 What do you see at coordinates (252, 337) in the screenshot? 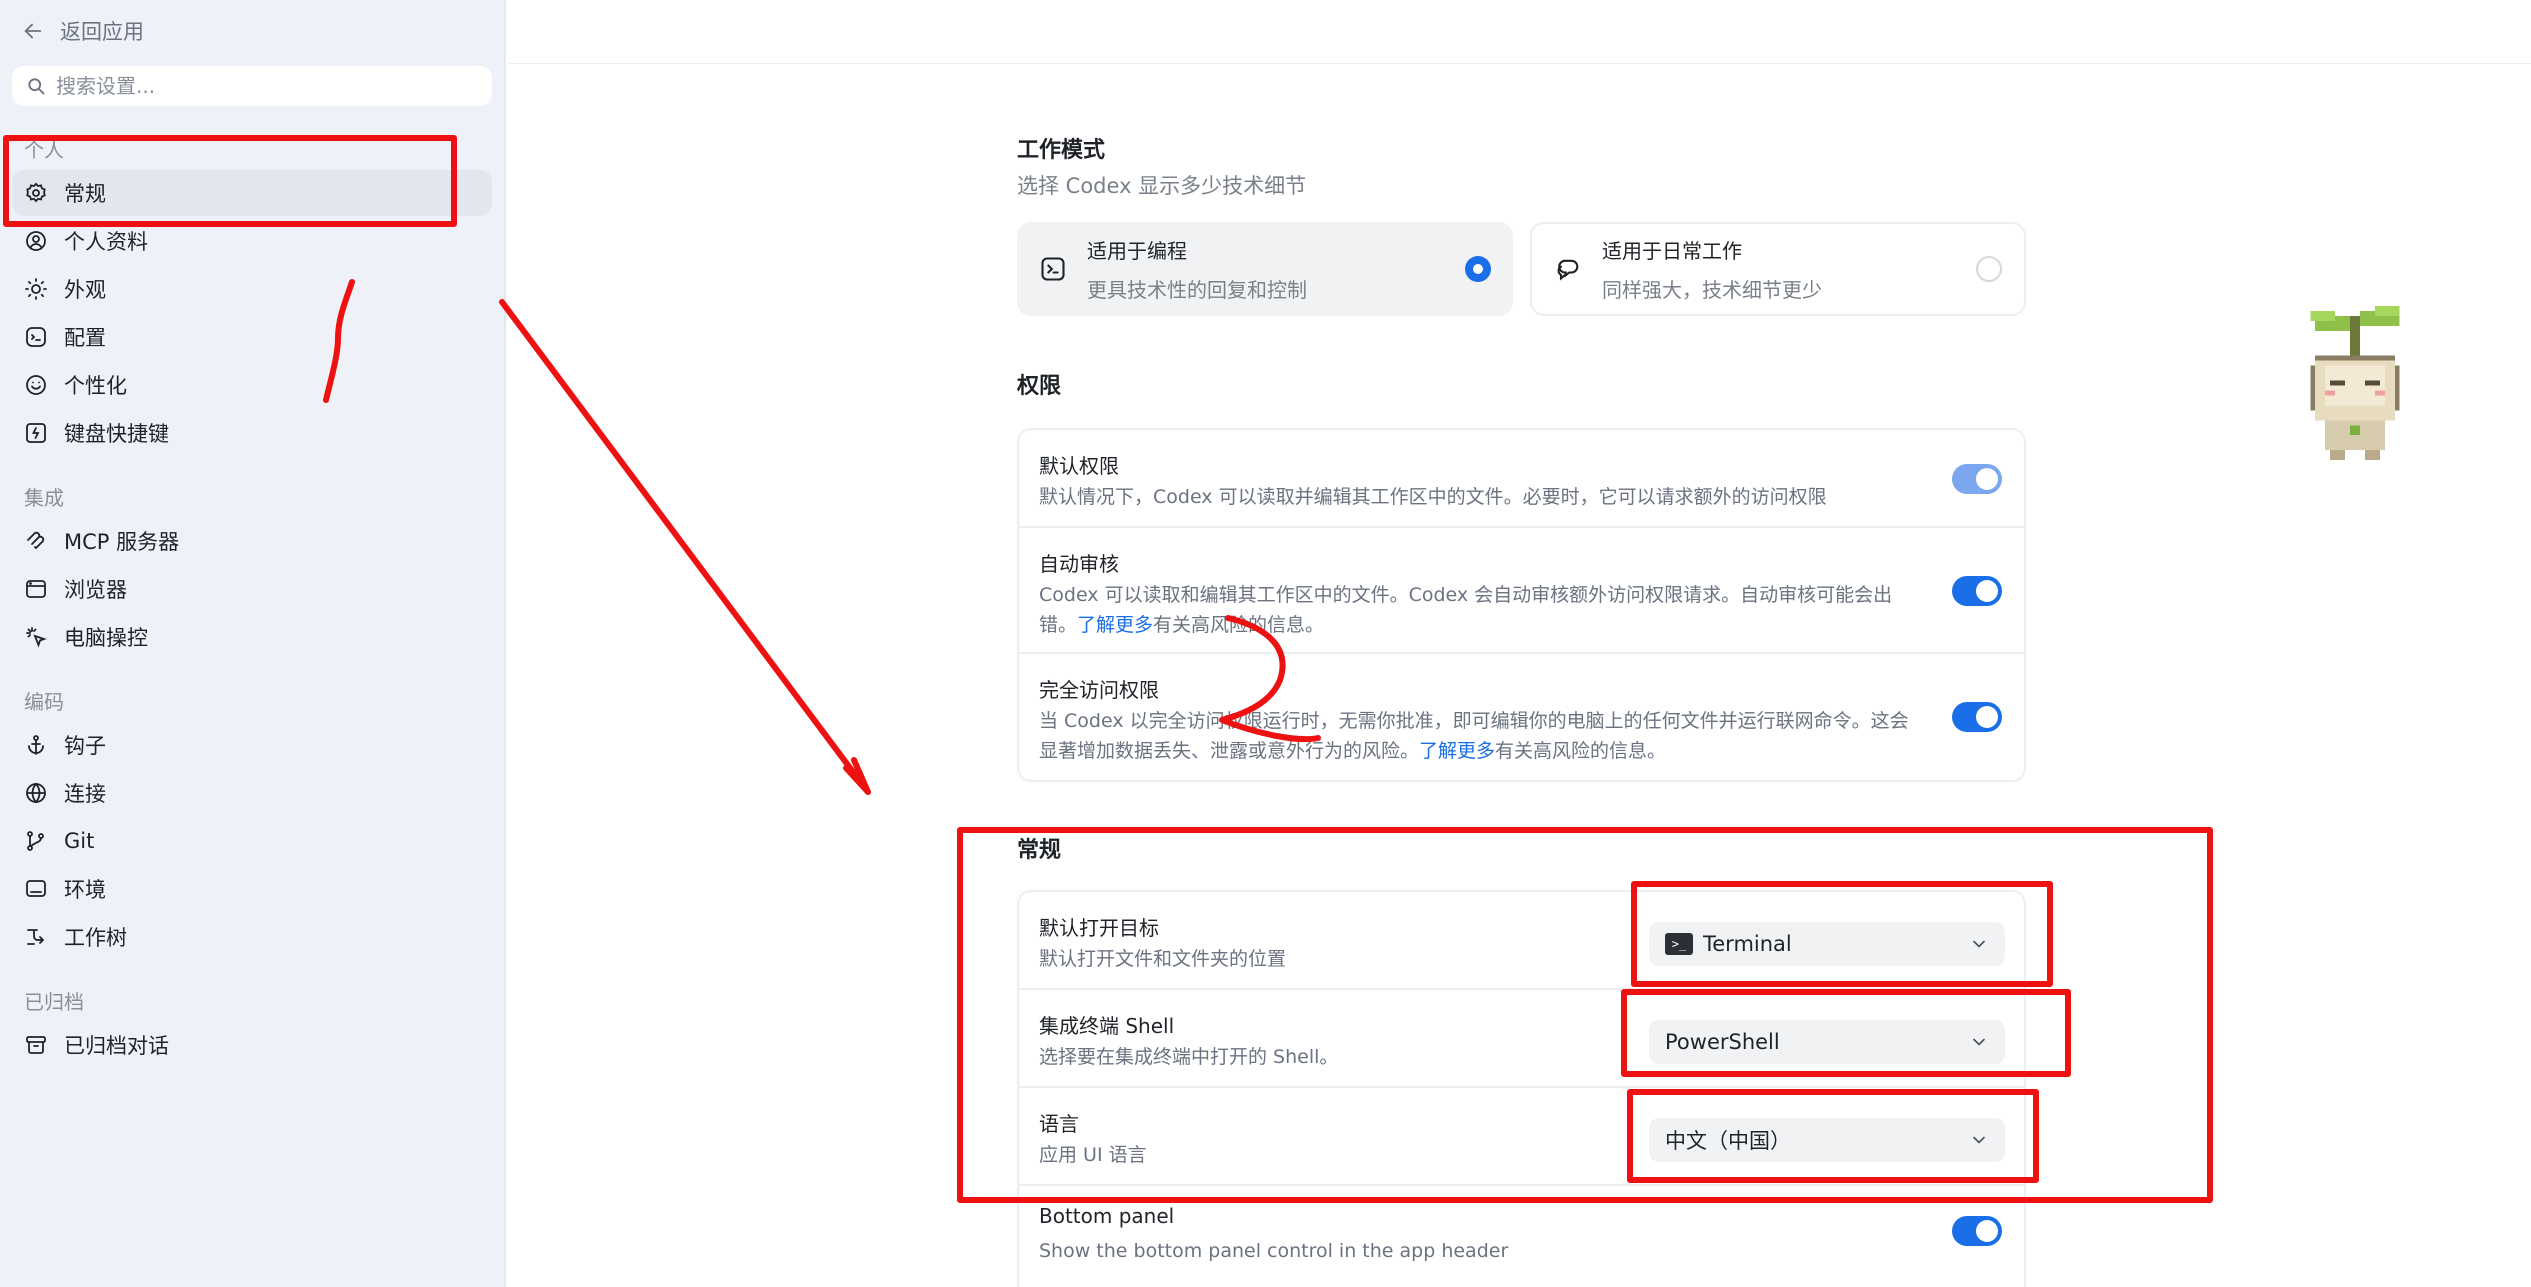
I see `sidebar-item-config: 配置` at bounding box center [252, 337].